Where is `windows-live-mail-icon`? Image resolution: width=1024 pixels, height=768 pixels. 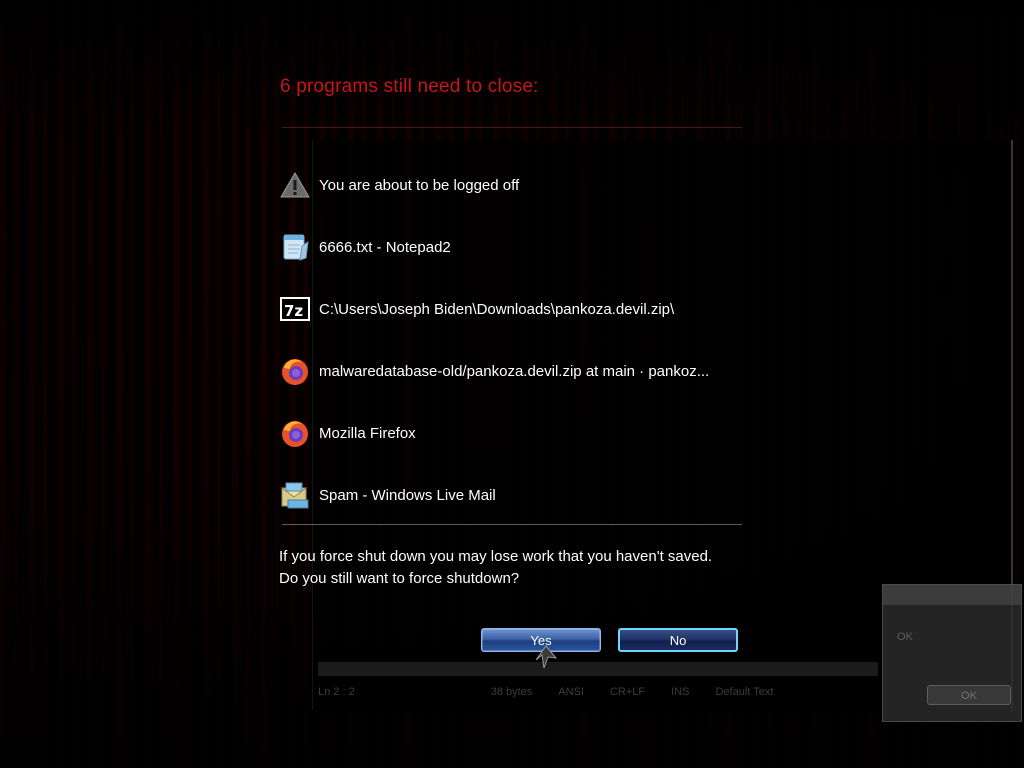 windows-live-mail-icon is located at coordinates (295, 495).